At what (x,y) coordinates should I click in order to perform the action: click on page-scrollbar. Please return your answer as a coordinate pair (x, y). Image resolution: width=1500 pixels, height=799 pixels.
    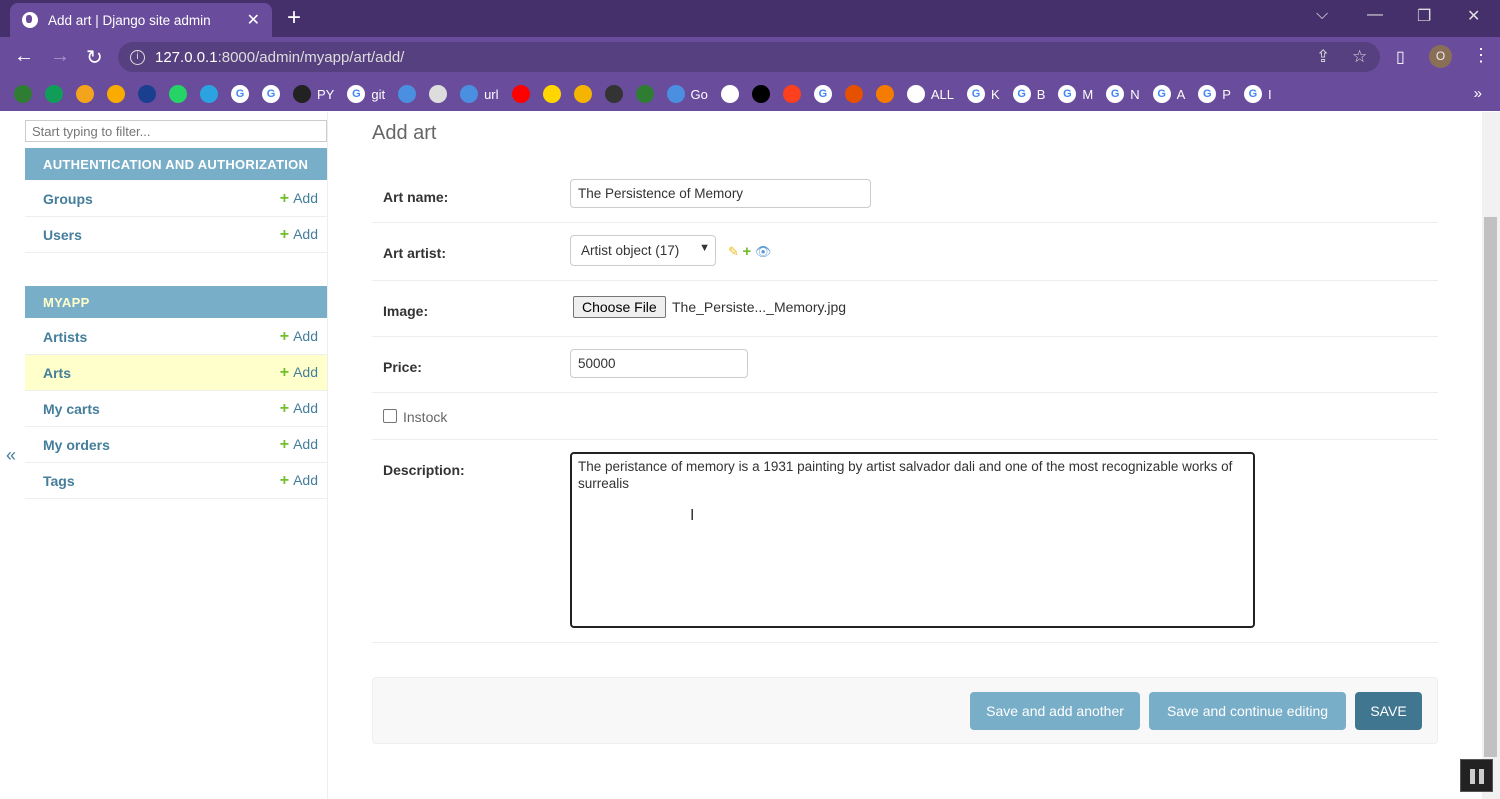
    Looking at the image, I should click on (1491, 455).